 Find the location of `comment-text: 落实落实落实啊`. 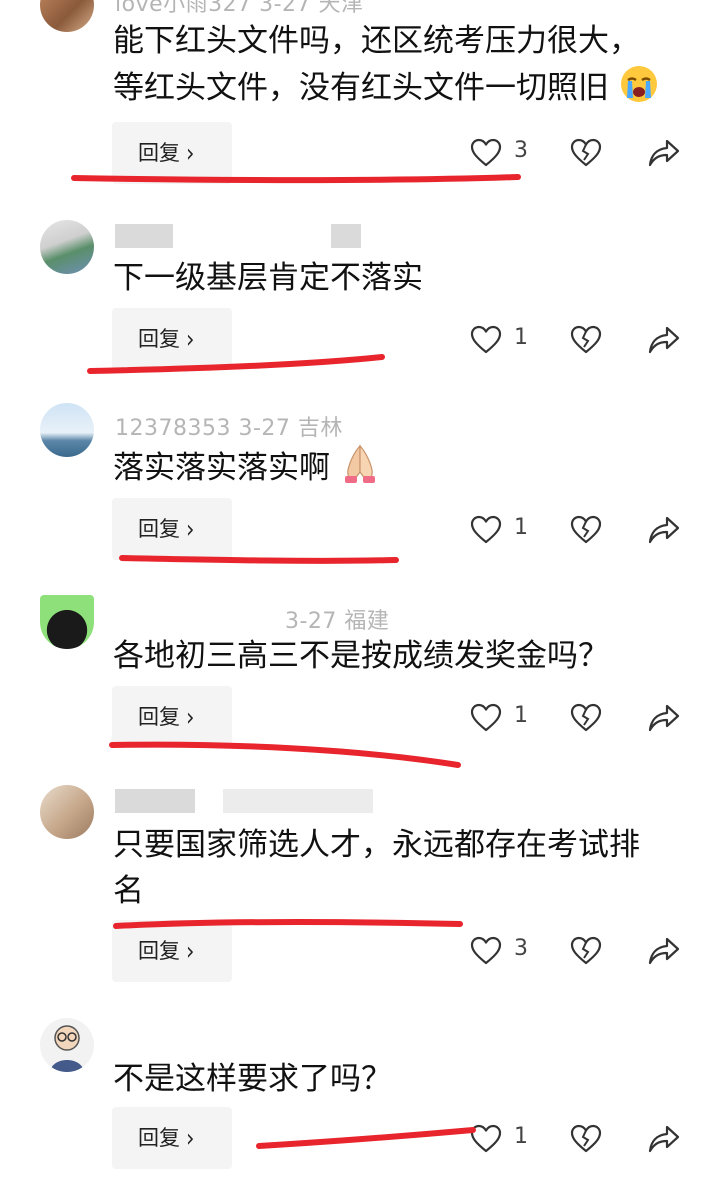

comment-text: 落实落实落实啊 is located at coordinates (398, 469).